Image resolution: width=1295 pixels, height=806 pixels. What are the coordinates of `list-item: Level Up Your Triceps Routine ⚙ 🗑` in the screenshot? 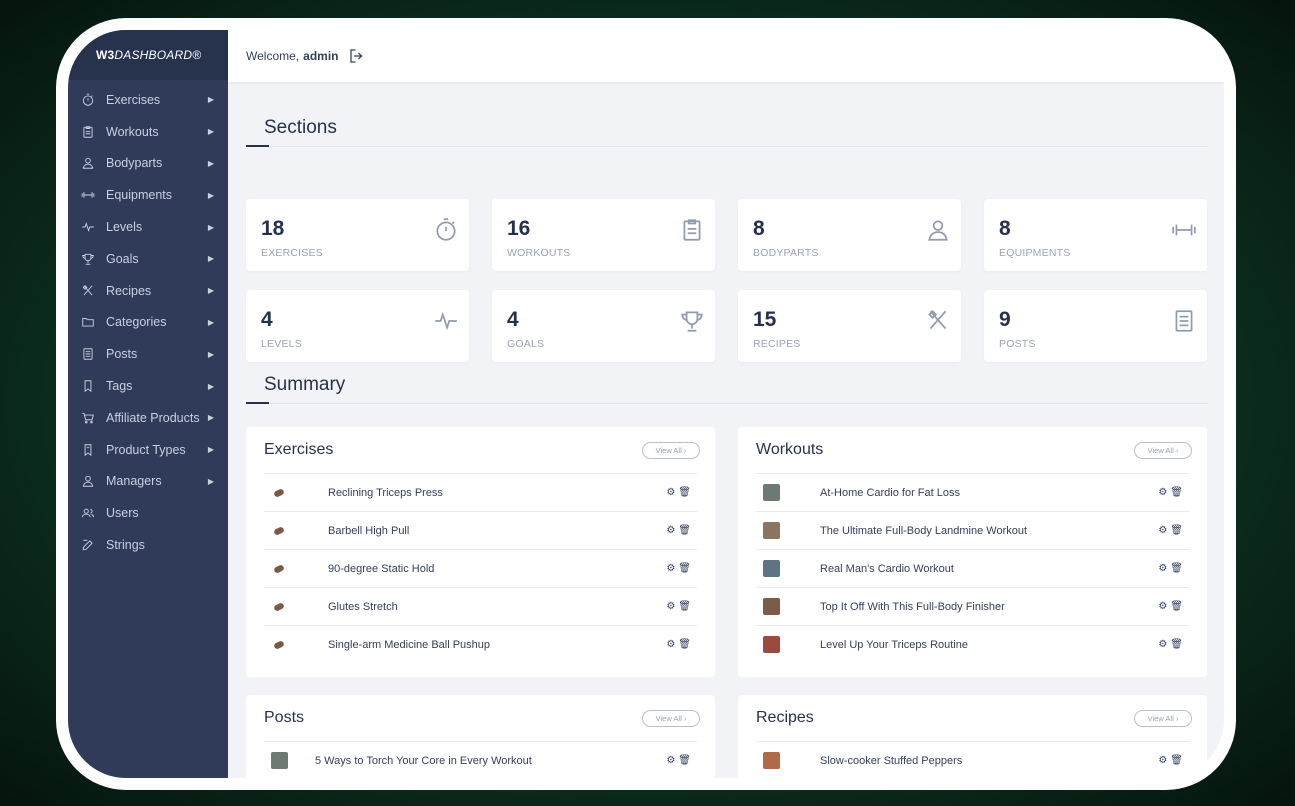 It's located at (972, 644).